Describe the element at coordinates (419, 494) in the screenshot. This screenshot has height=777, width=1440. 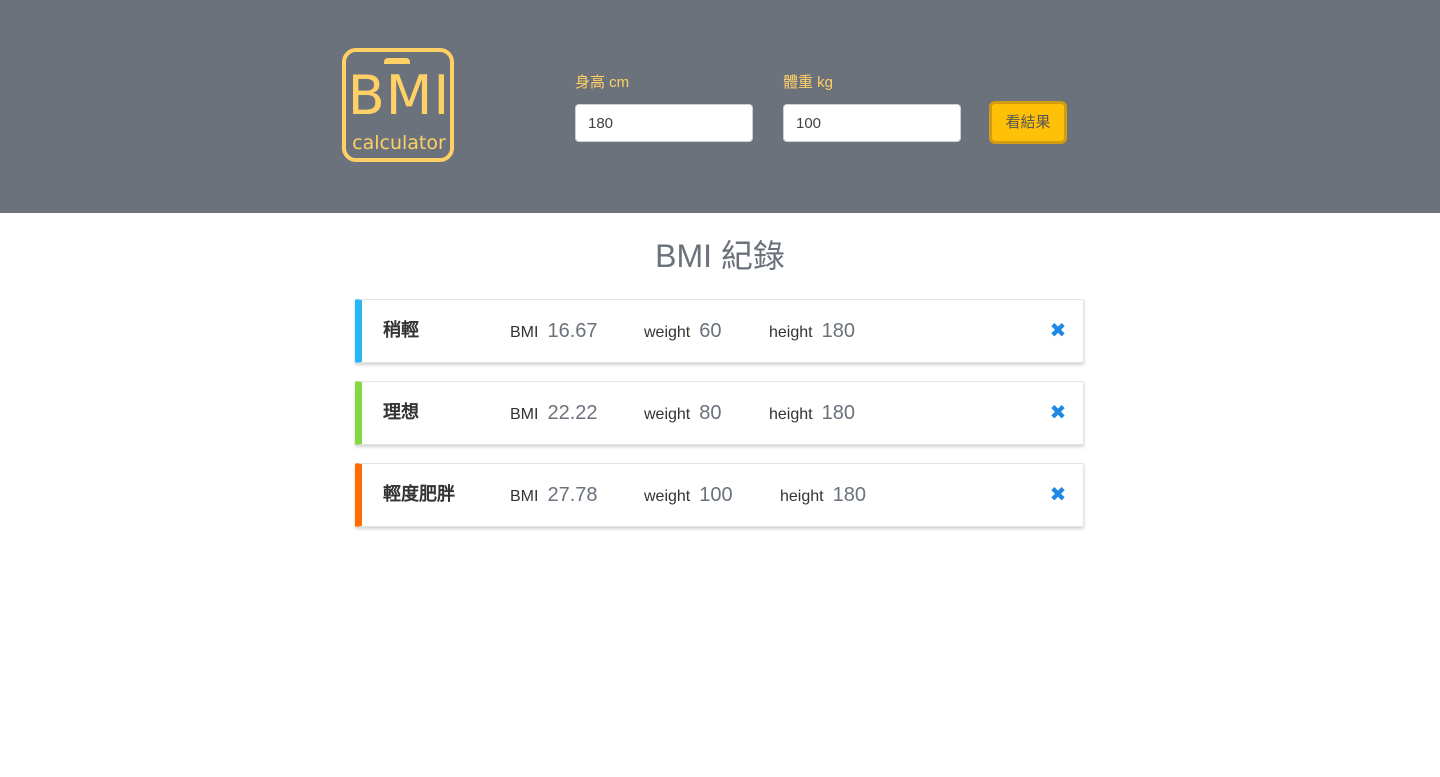
I see `record-status: 輕度肥胖` at that location.